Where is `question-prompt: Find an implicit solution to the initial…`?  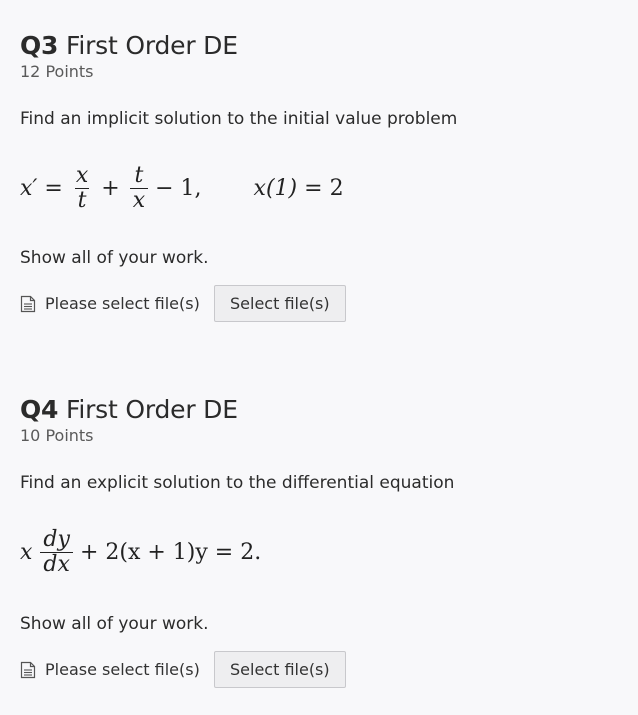
question-prompt: Find an implicit solution to the initial… is located at coordinates (239, 119).